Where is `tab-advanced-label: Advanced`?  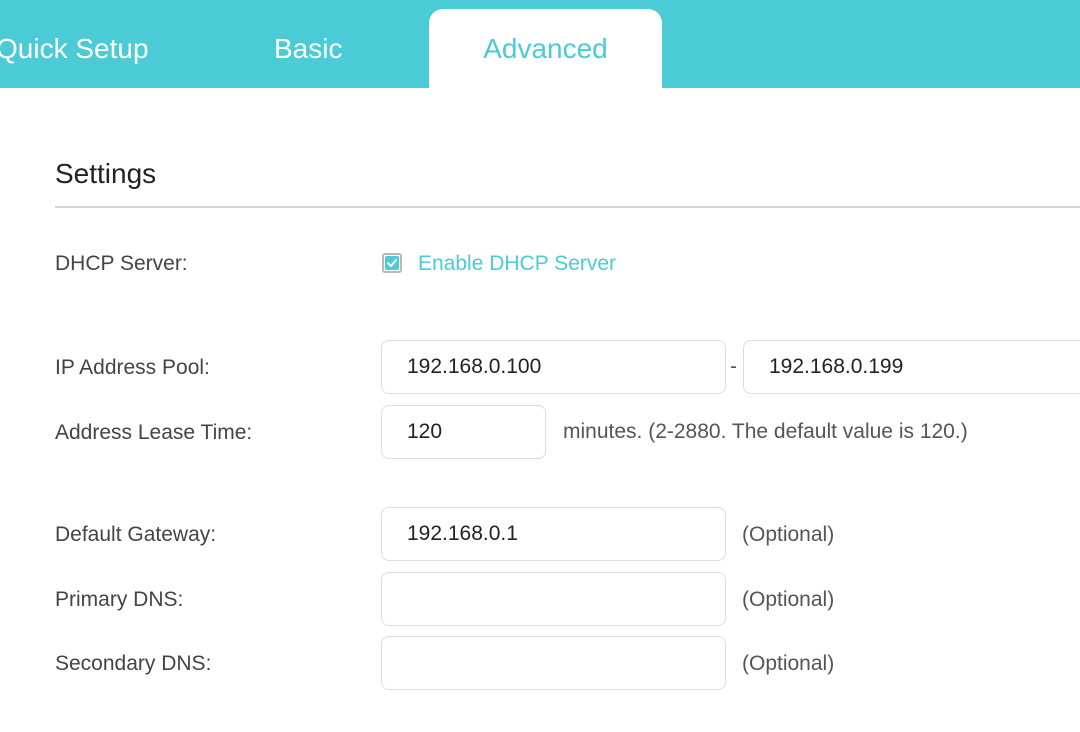
tab-advanced-label: Advanced is located at coordinates (545, 48).